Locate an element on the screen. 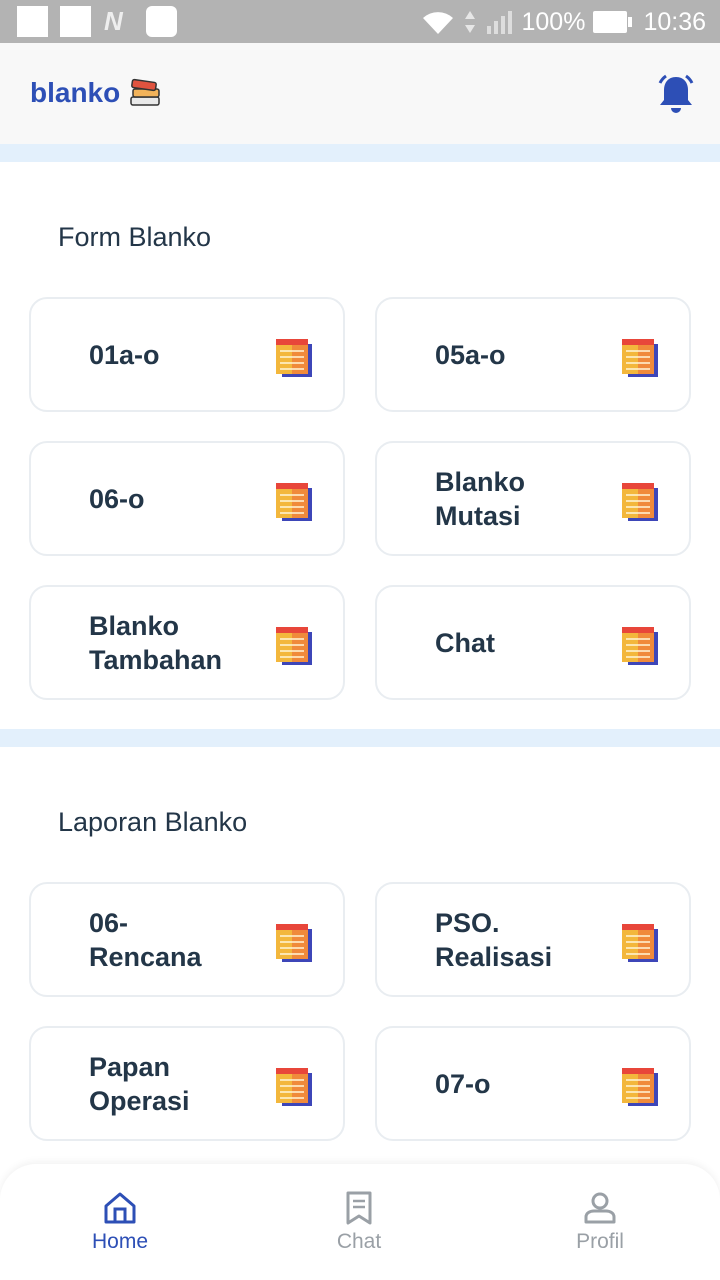 This screenshot has width=720, height=1280. bottom-navigation: Home Chat Profil is located at coordinates (360, 1222).